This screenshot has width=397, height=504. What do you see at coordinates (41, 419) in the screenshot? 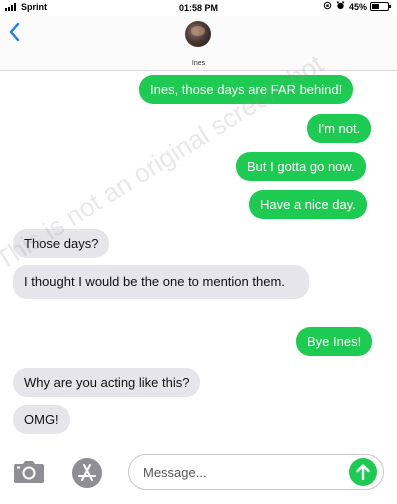
I see `message-bubble-received: OMG!` at bounding box center [41, 419].